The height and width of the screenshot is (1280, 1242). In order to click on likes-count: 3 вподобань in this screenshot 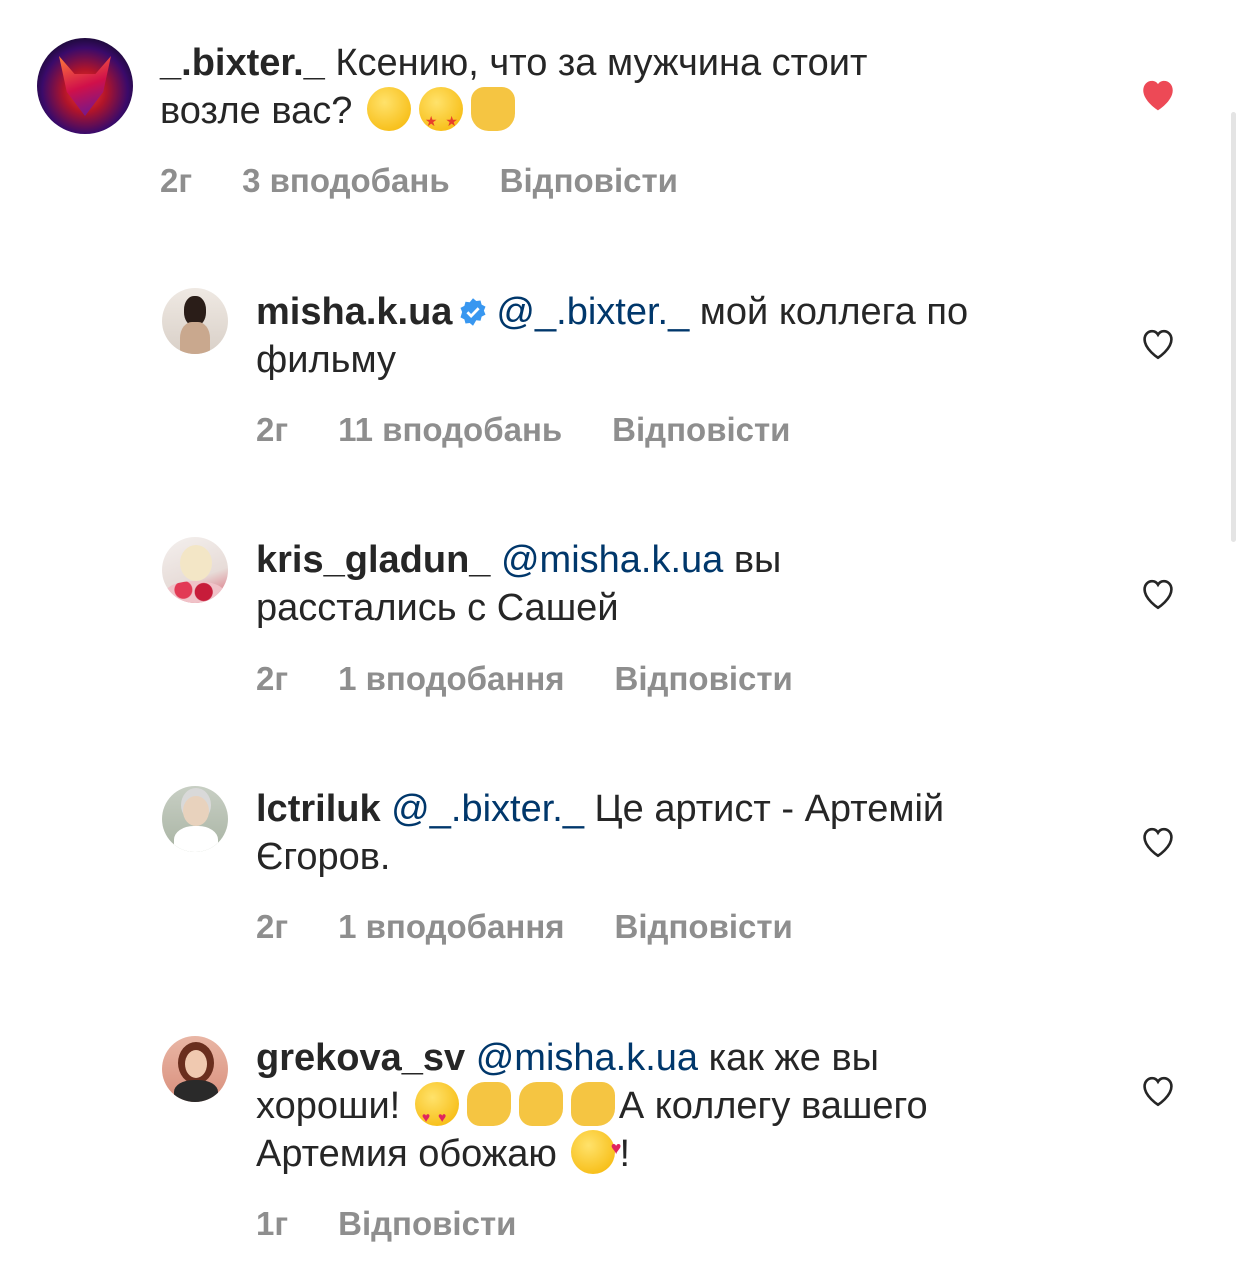, I will do `click(346, 180)`.